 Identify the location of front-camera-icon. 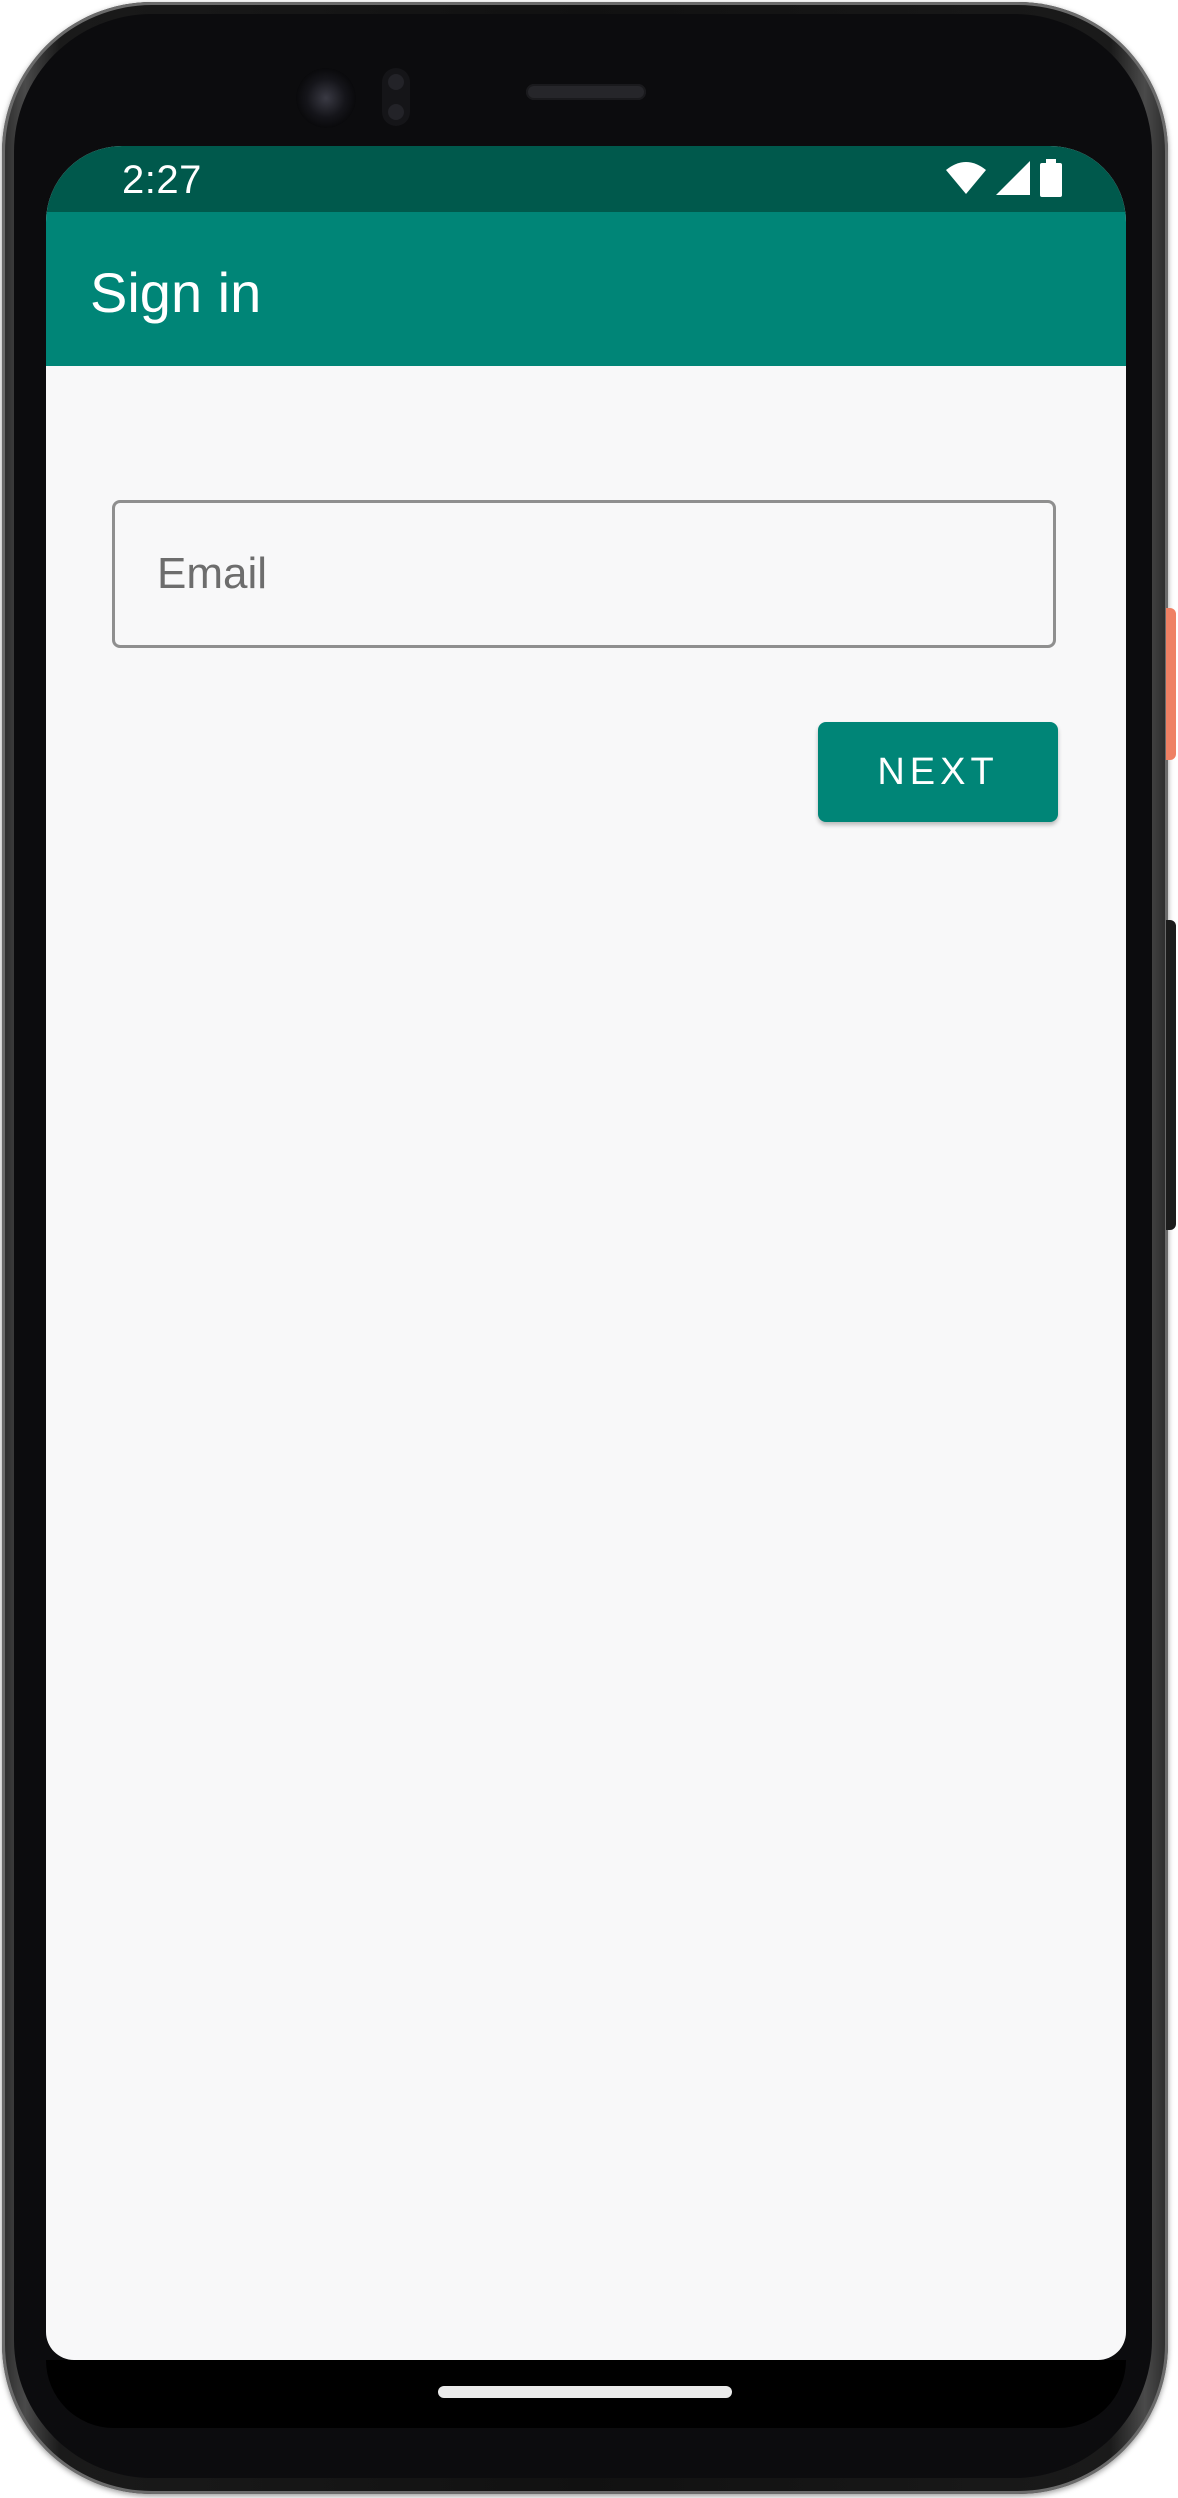
(326, 98).